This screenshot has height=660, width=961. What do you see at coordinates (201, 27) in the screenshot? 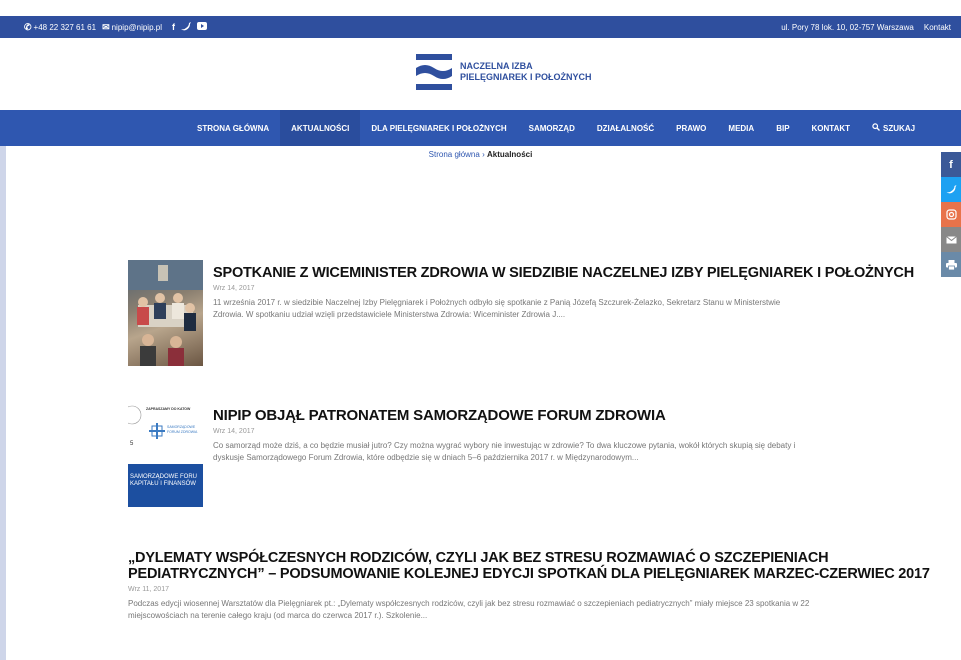
I see `youtube-icon` at bounding box center [201, 27].